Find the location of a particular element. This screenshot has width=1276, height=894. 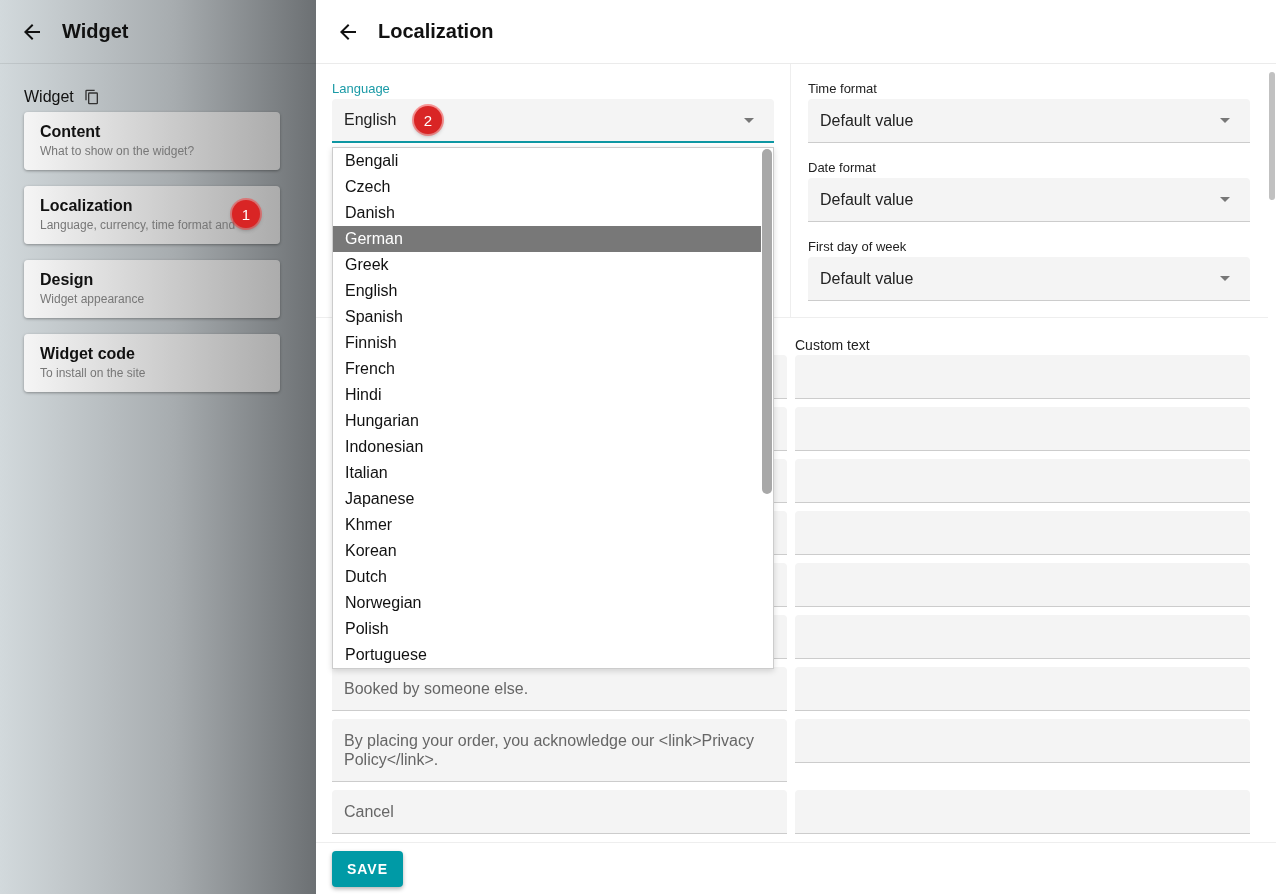

dropdown-option: Portuguese is located at coordinates (547, 655).